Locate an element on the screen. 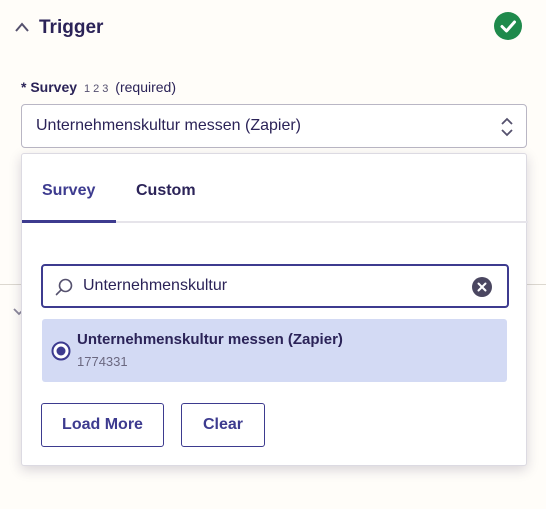 Image resolution: width=546 pixels, height=509 pixels. active-tab-indicator is located at coordinates (69, 221).